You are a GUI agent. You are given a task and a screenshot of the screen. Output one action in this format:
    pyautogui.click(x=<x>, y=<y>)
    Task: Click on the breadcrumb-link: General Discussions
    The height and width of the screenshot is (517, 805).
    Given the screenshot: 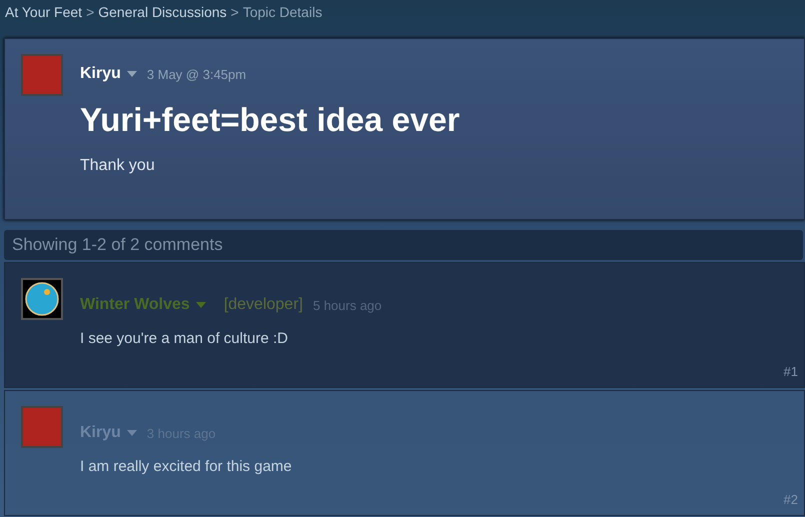 What is the action you would take?
    pyautogui.click(x=162, y=15)
    